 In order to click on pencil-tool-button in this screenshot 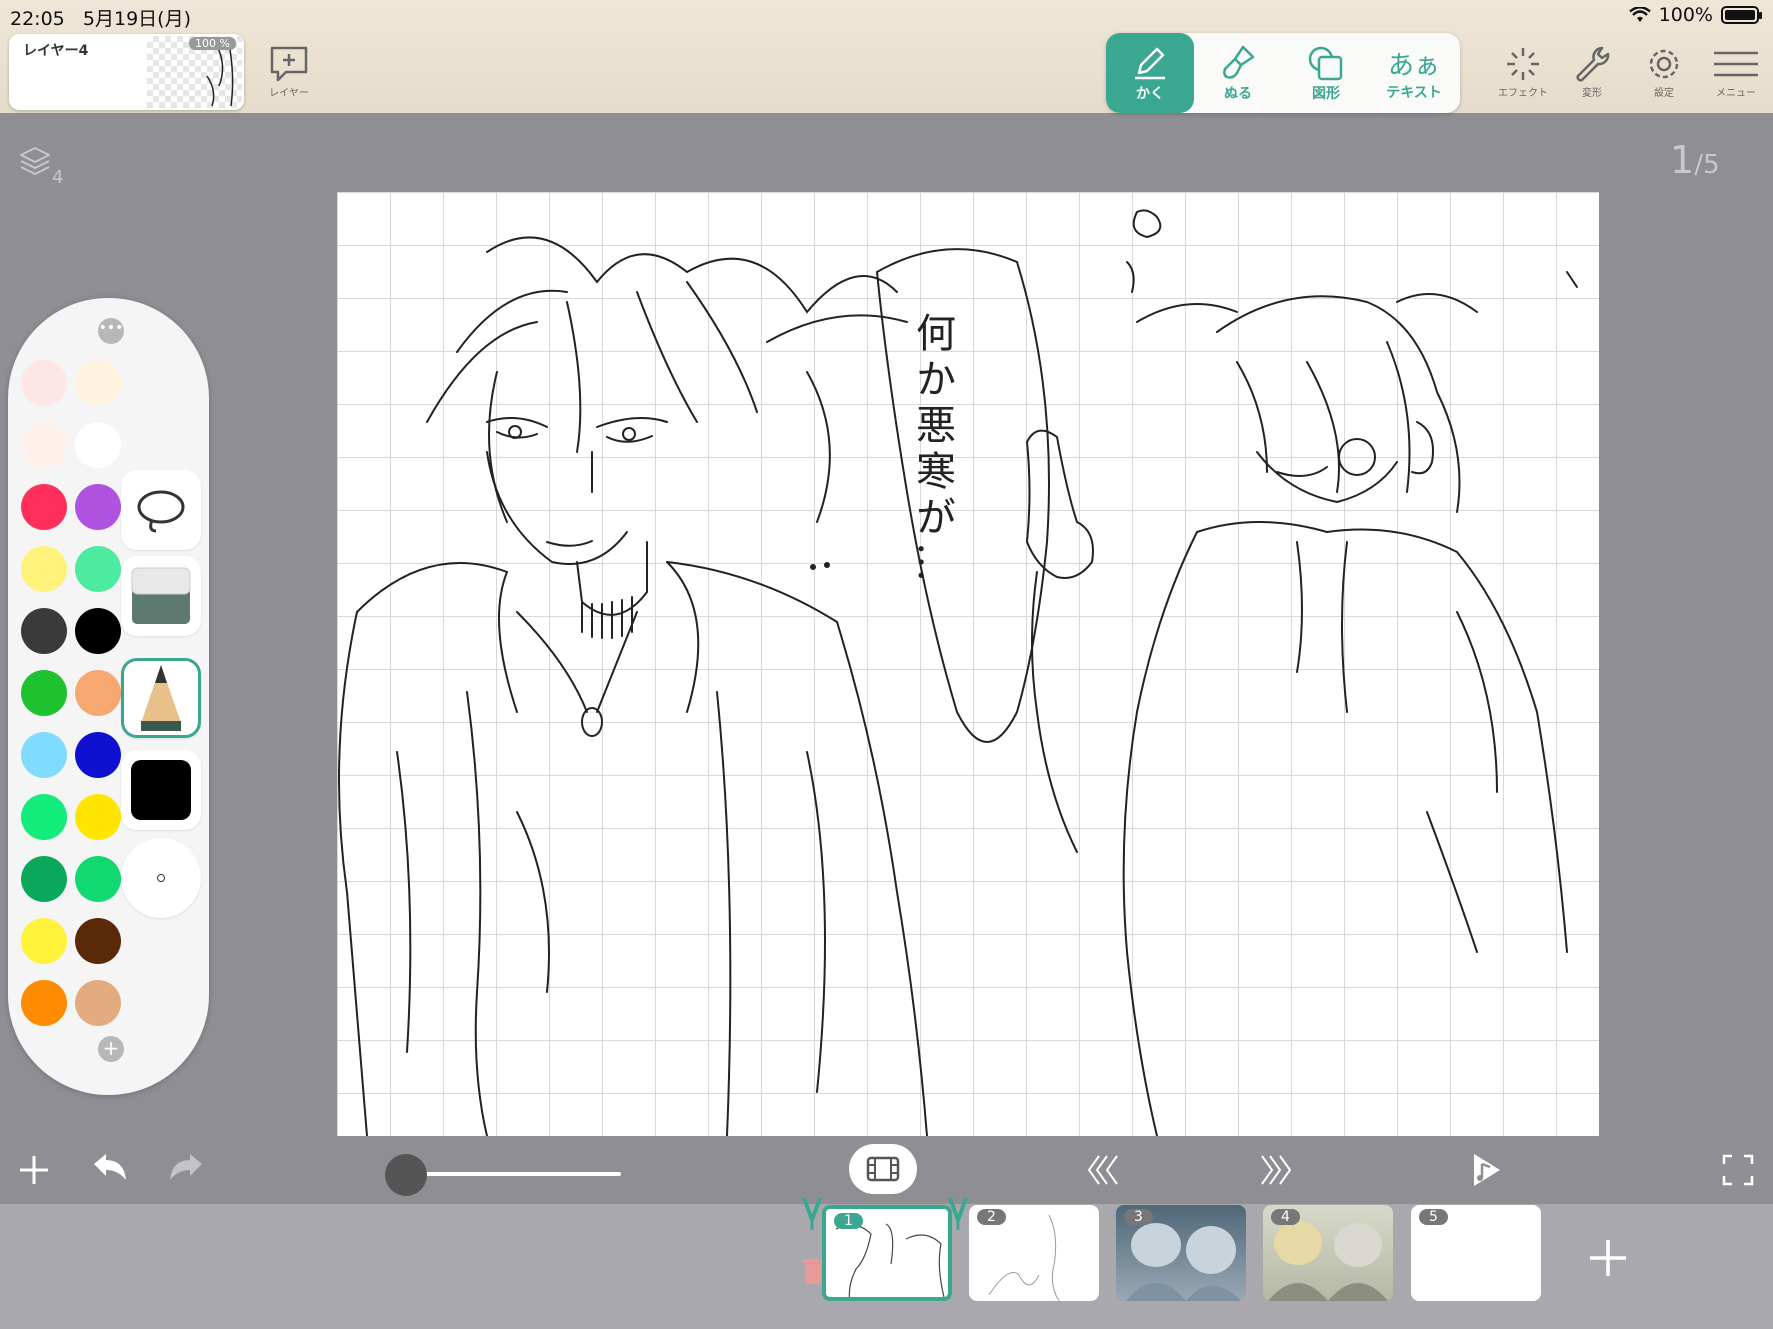, I will do `click(161, 698)`.